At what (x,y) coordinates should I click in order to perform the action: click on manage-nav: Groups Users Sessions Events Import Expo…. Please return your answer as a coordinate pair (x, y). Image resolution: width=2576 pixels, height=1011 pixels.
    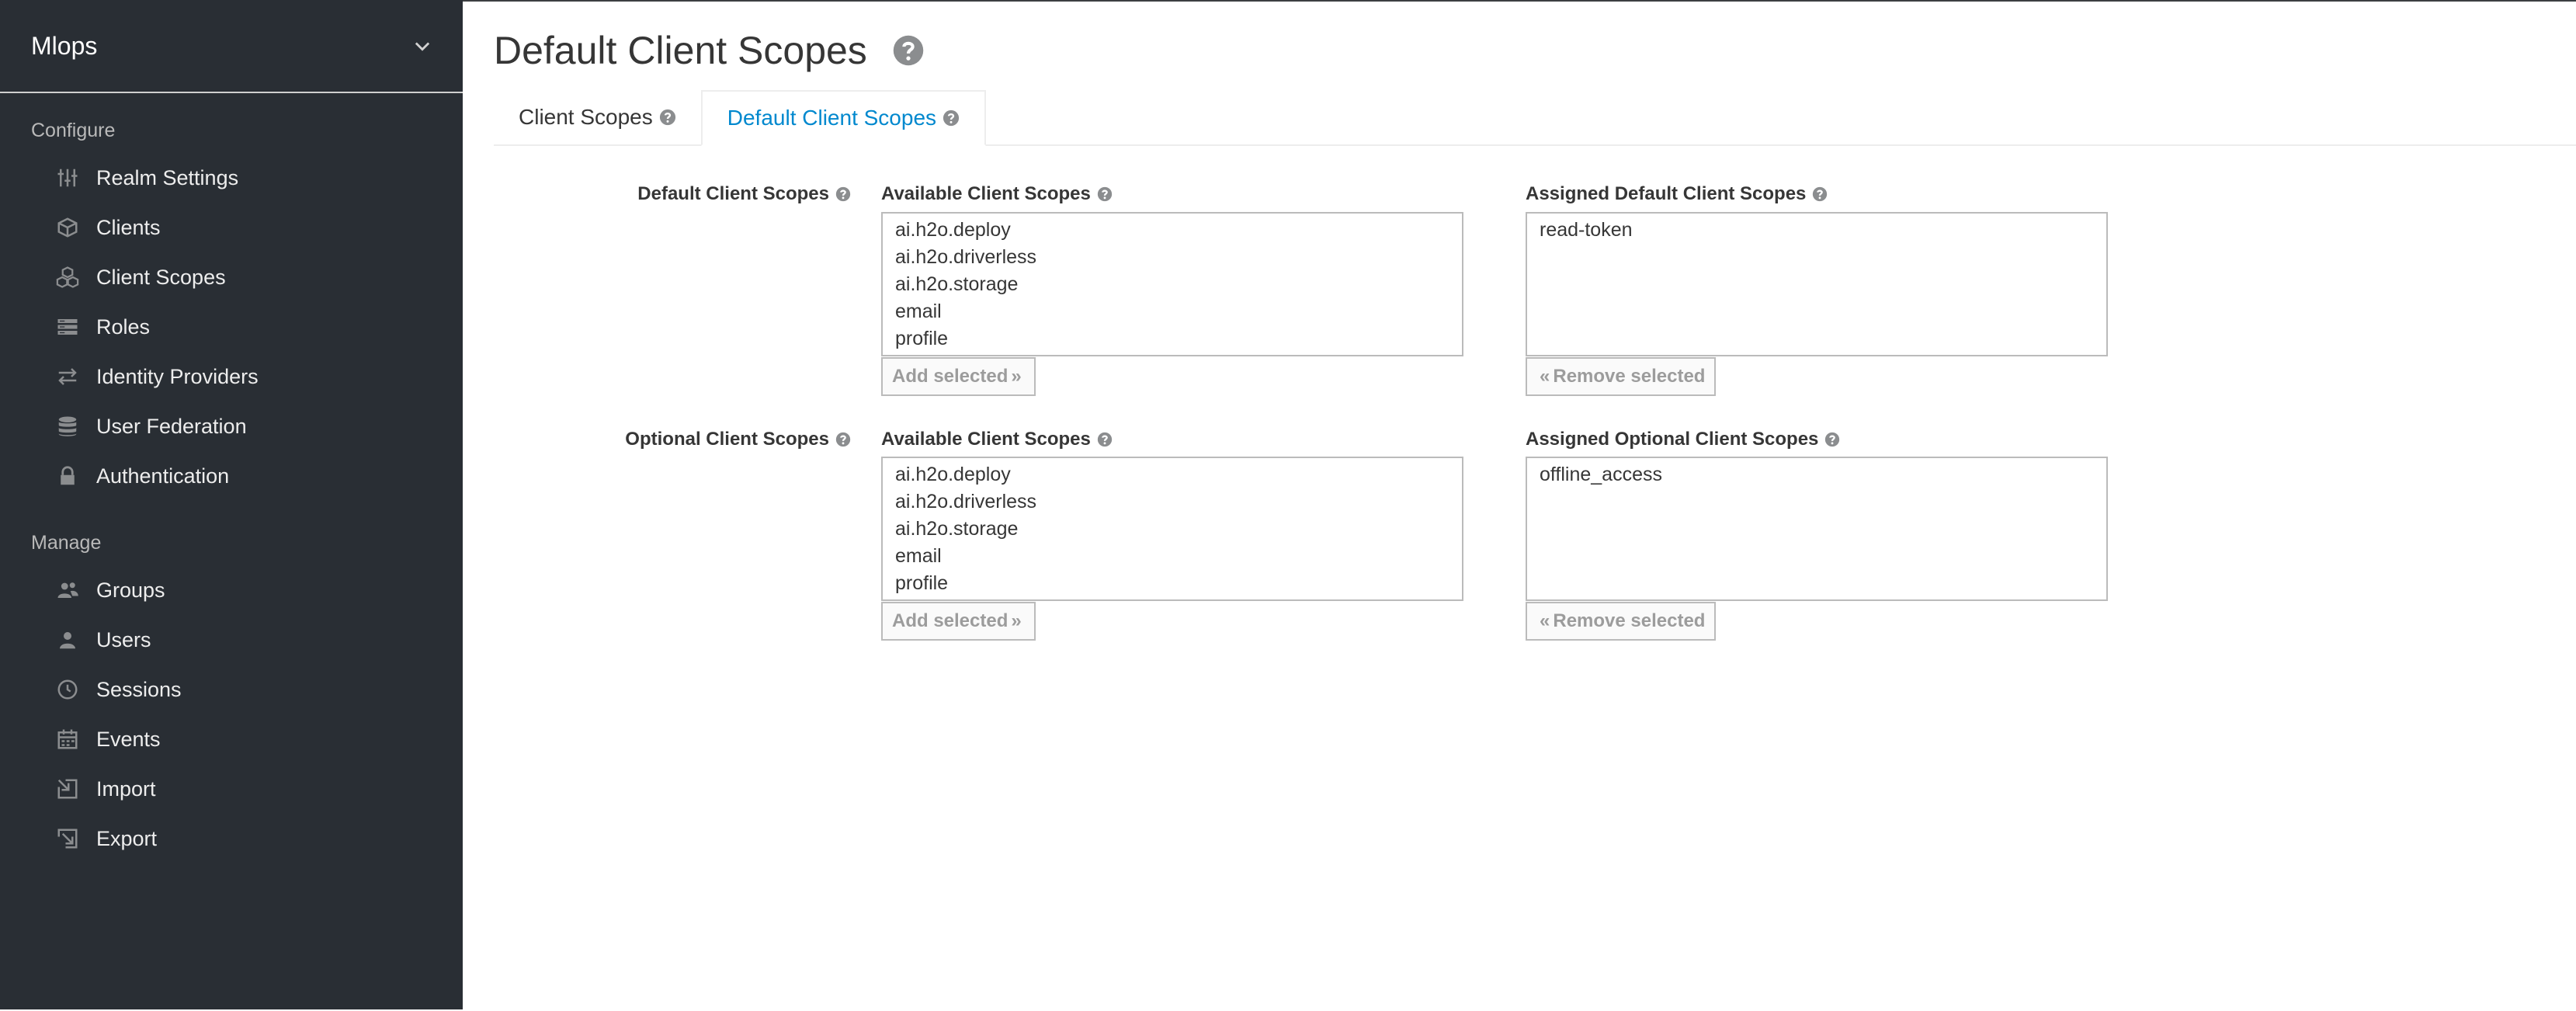
    Looking at the image, I should click on (231, 714).